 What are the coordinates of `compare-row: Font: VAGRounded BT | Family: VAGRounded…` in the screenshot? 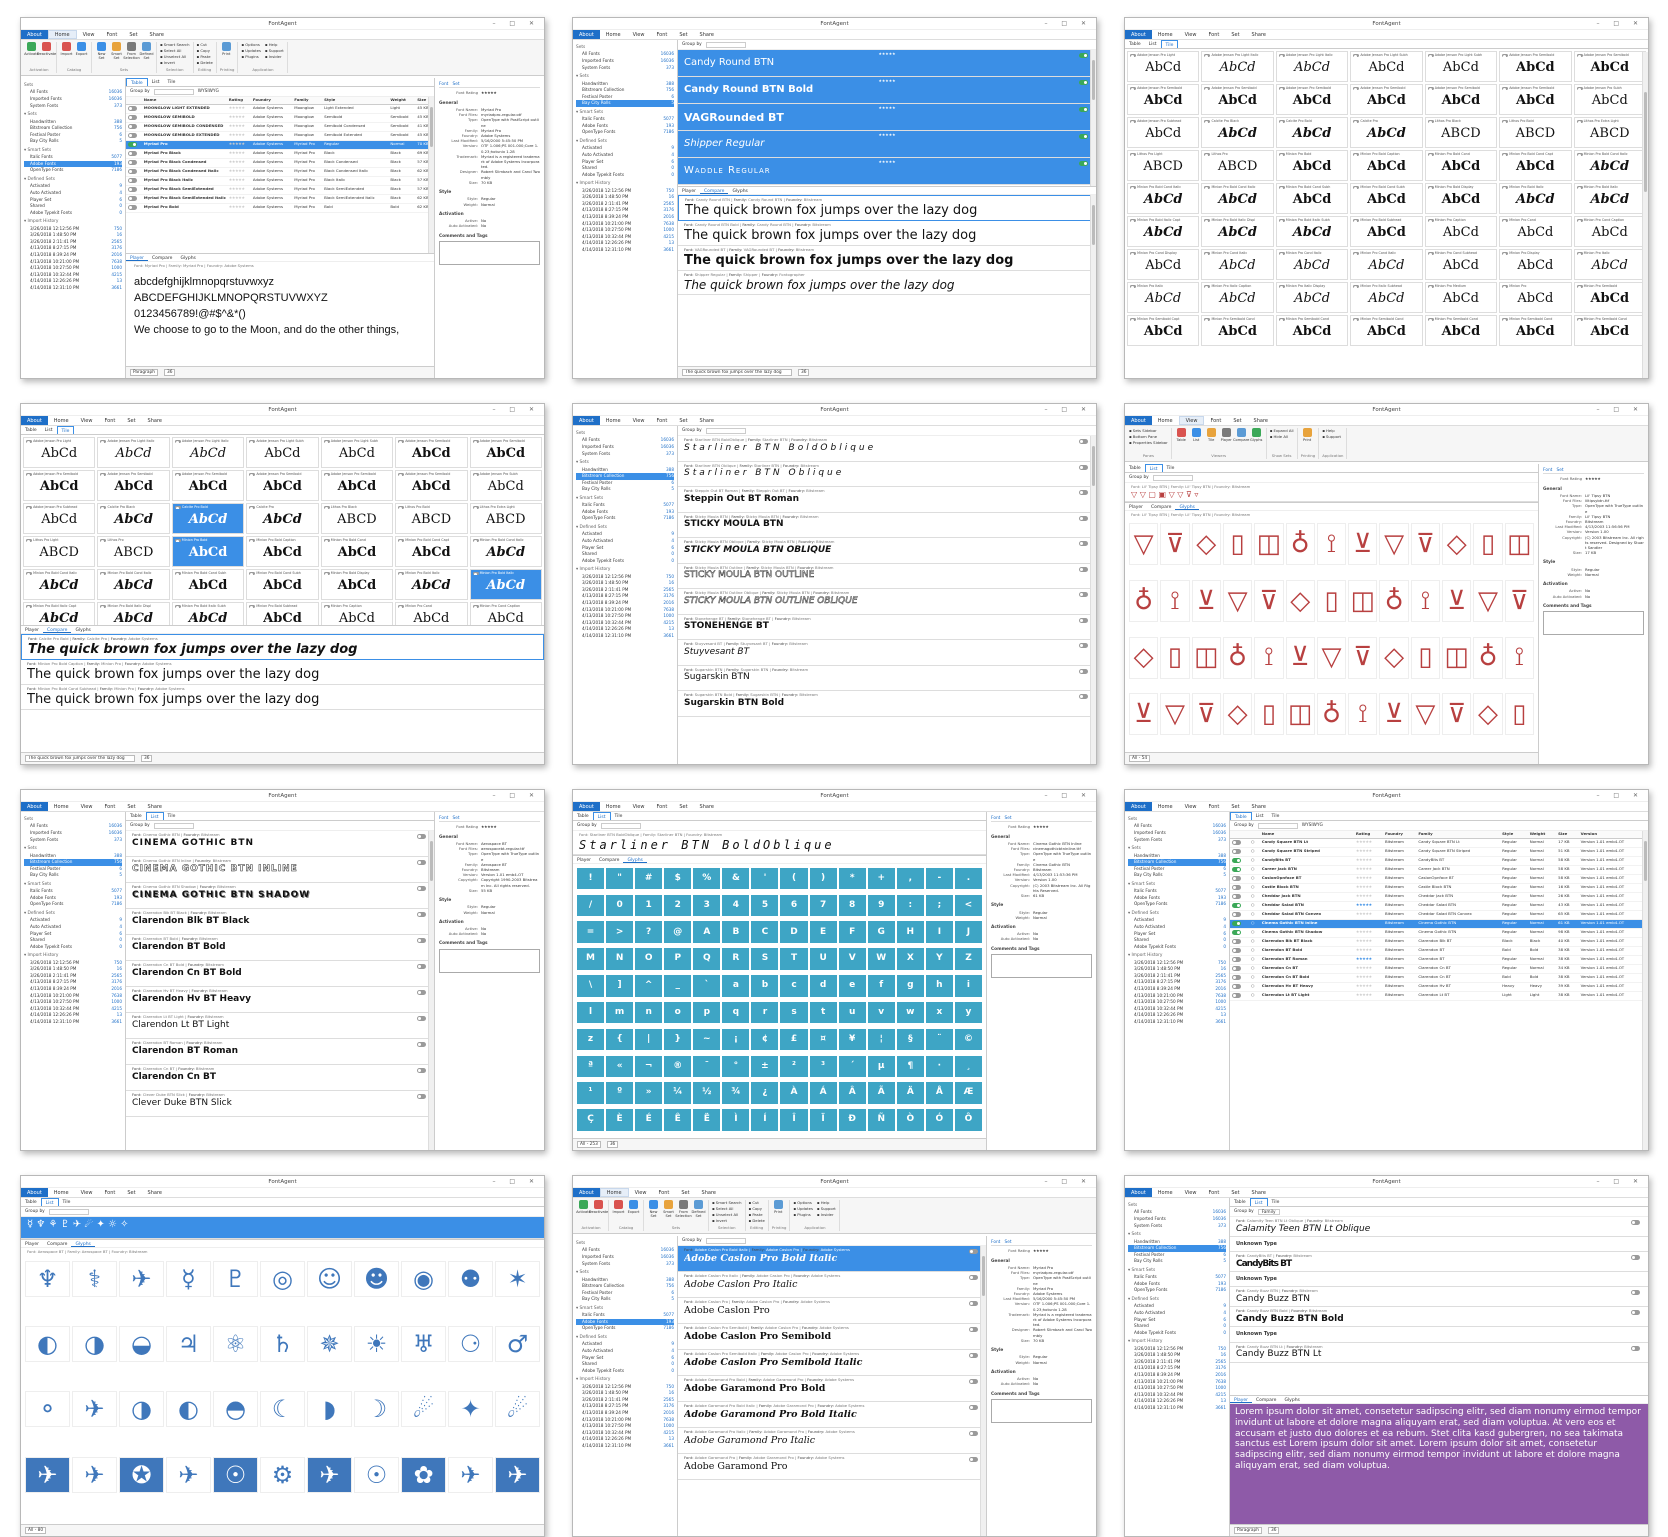 It's located at (887, 258).